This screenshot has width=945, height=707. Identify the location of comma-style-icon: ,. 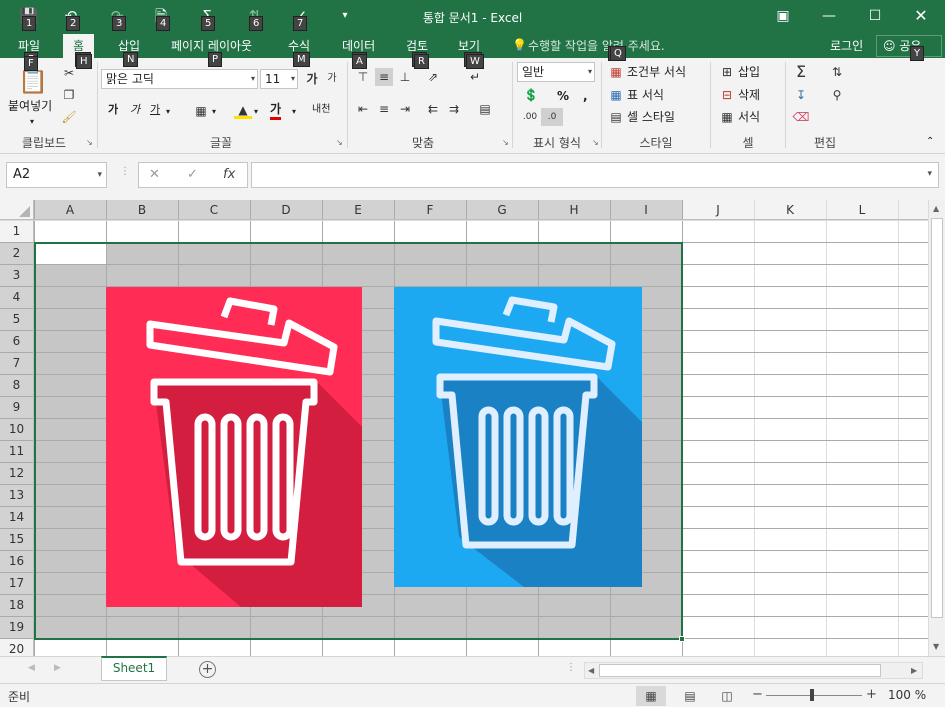
(585, 96).